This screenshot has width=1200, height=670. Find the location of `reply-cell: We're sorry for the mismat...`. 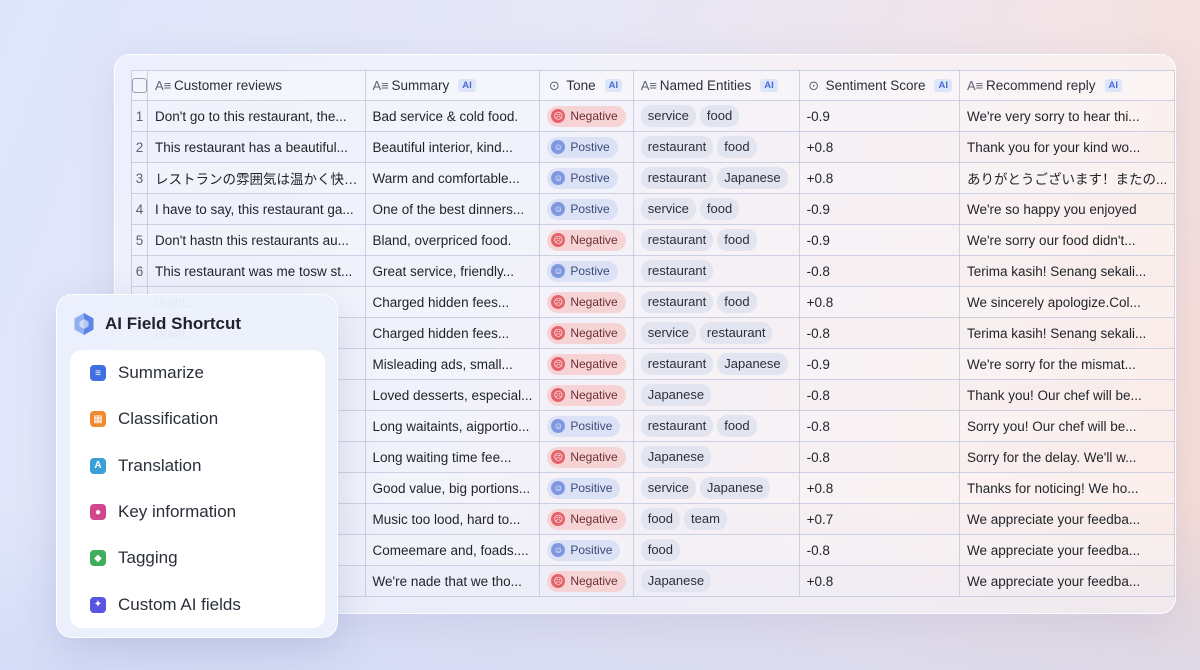

reply-cell: We're sorry for the mismat... is located at coordinates (1067, 364).